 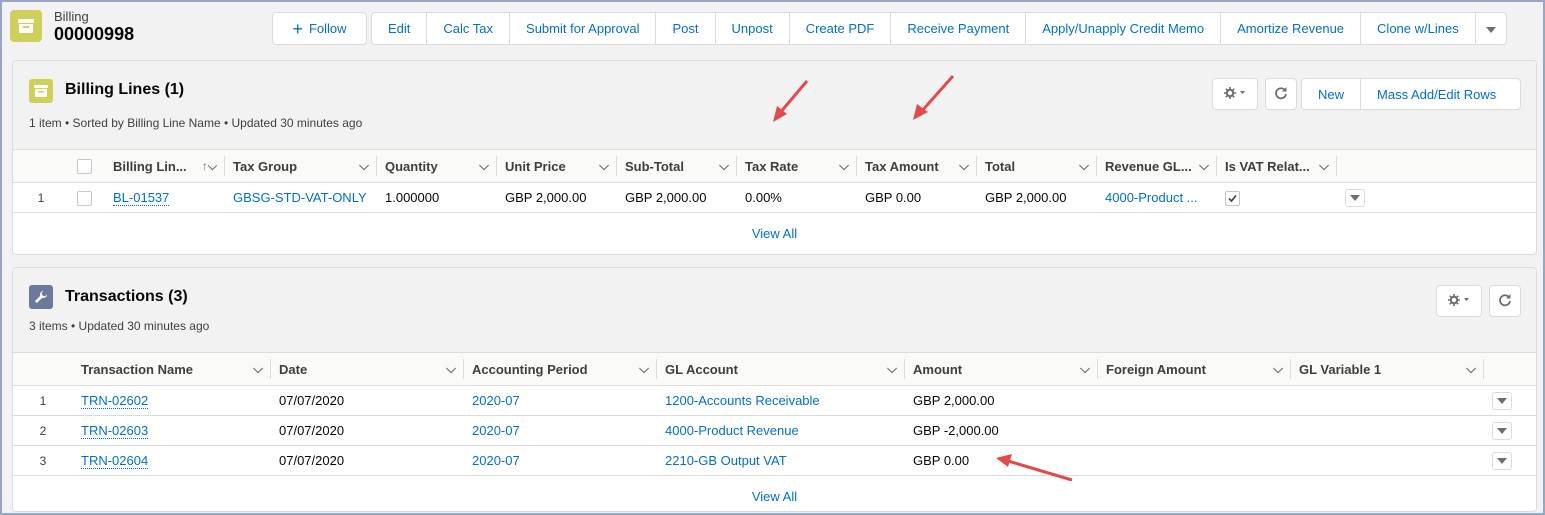 I want to click on new-button: New, so click(x=1332, y=94).